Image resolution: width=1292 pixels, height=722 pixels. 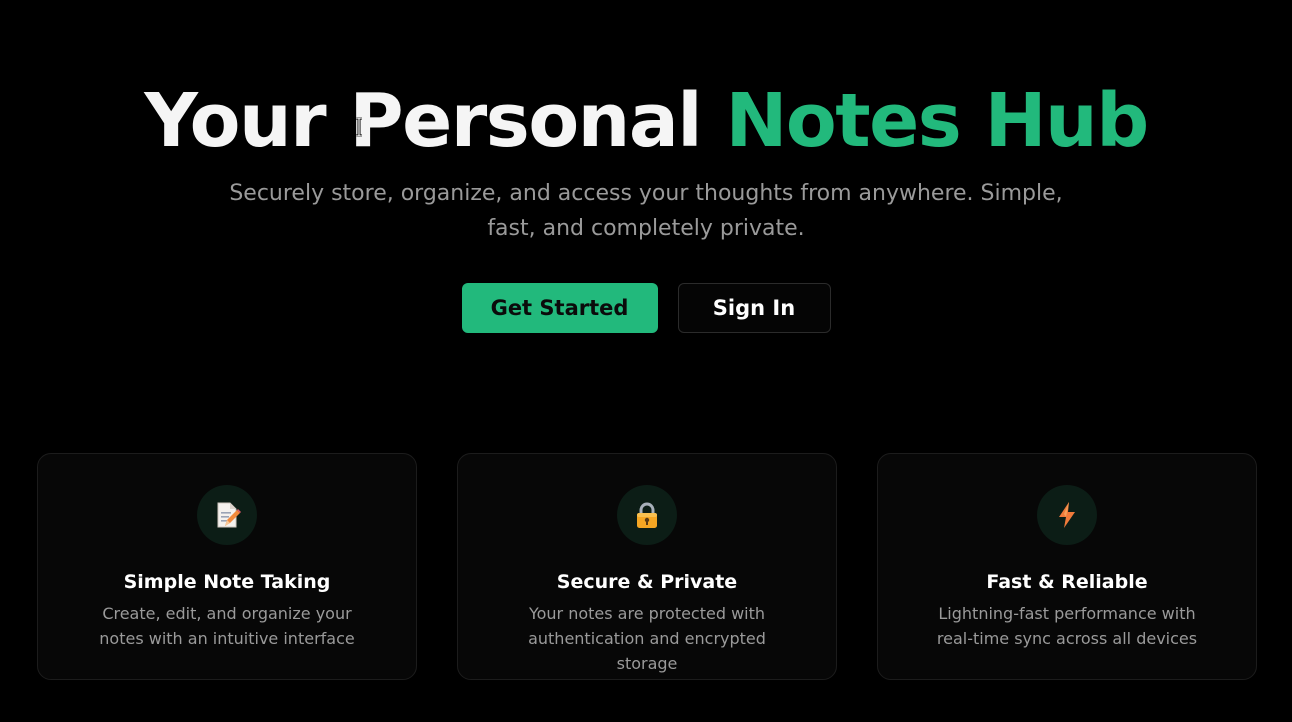 What do you see at coordinates (227, 582) in the screenshot?
I see `feature-title: Simple Note Taking` at bounding box center [227, 582].